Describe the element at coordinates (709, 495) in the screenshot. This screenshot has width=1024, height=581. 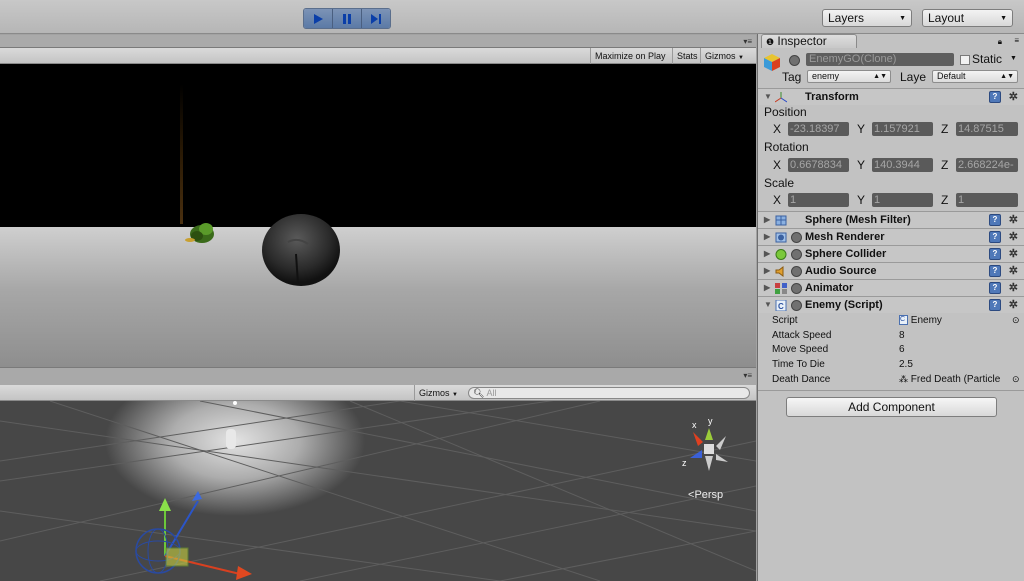
I see `persp-label: Persp` at that location.